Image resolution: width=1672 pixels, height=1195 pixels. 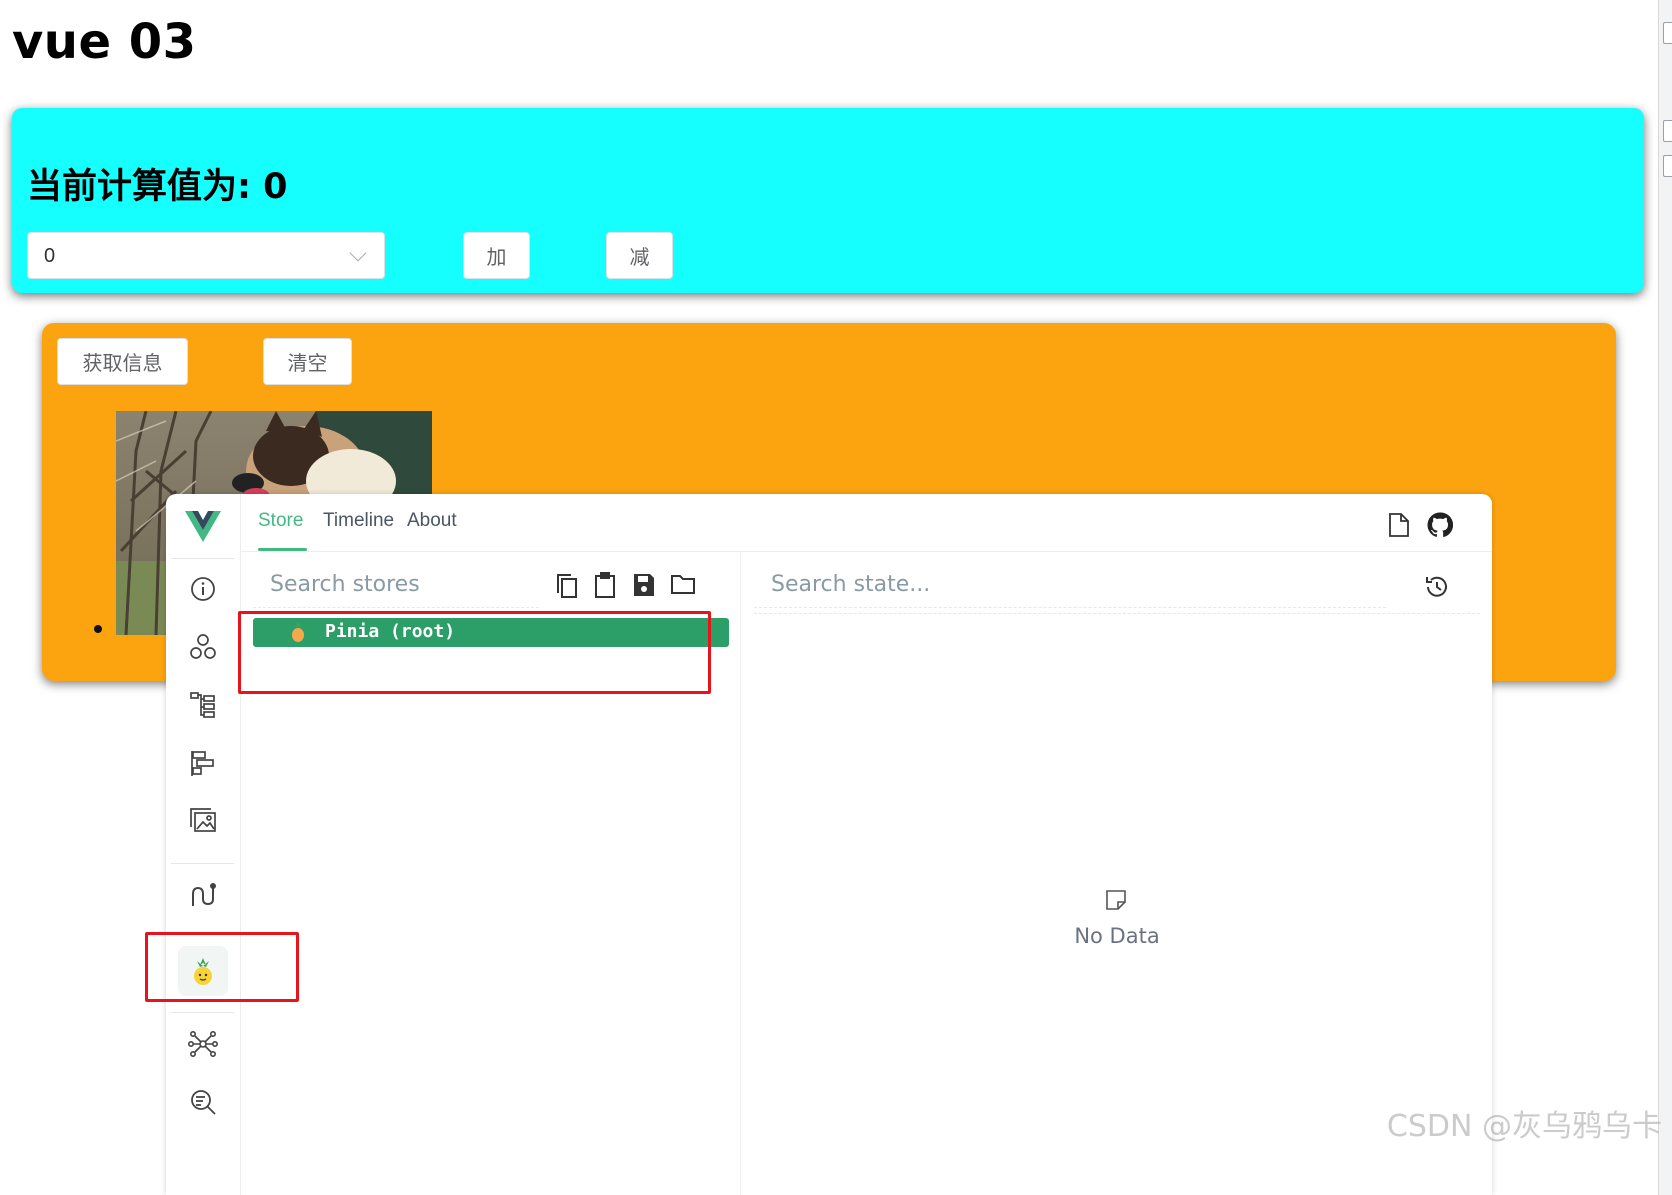 What do you see at coordinates (280, 521) in the screenshot?
I see `tab-store: Store` at bounding box center [280, 521].